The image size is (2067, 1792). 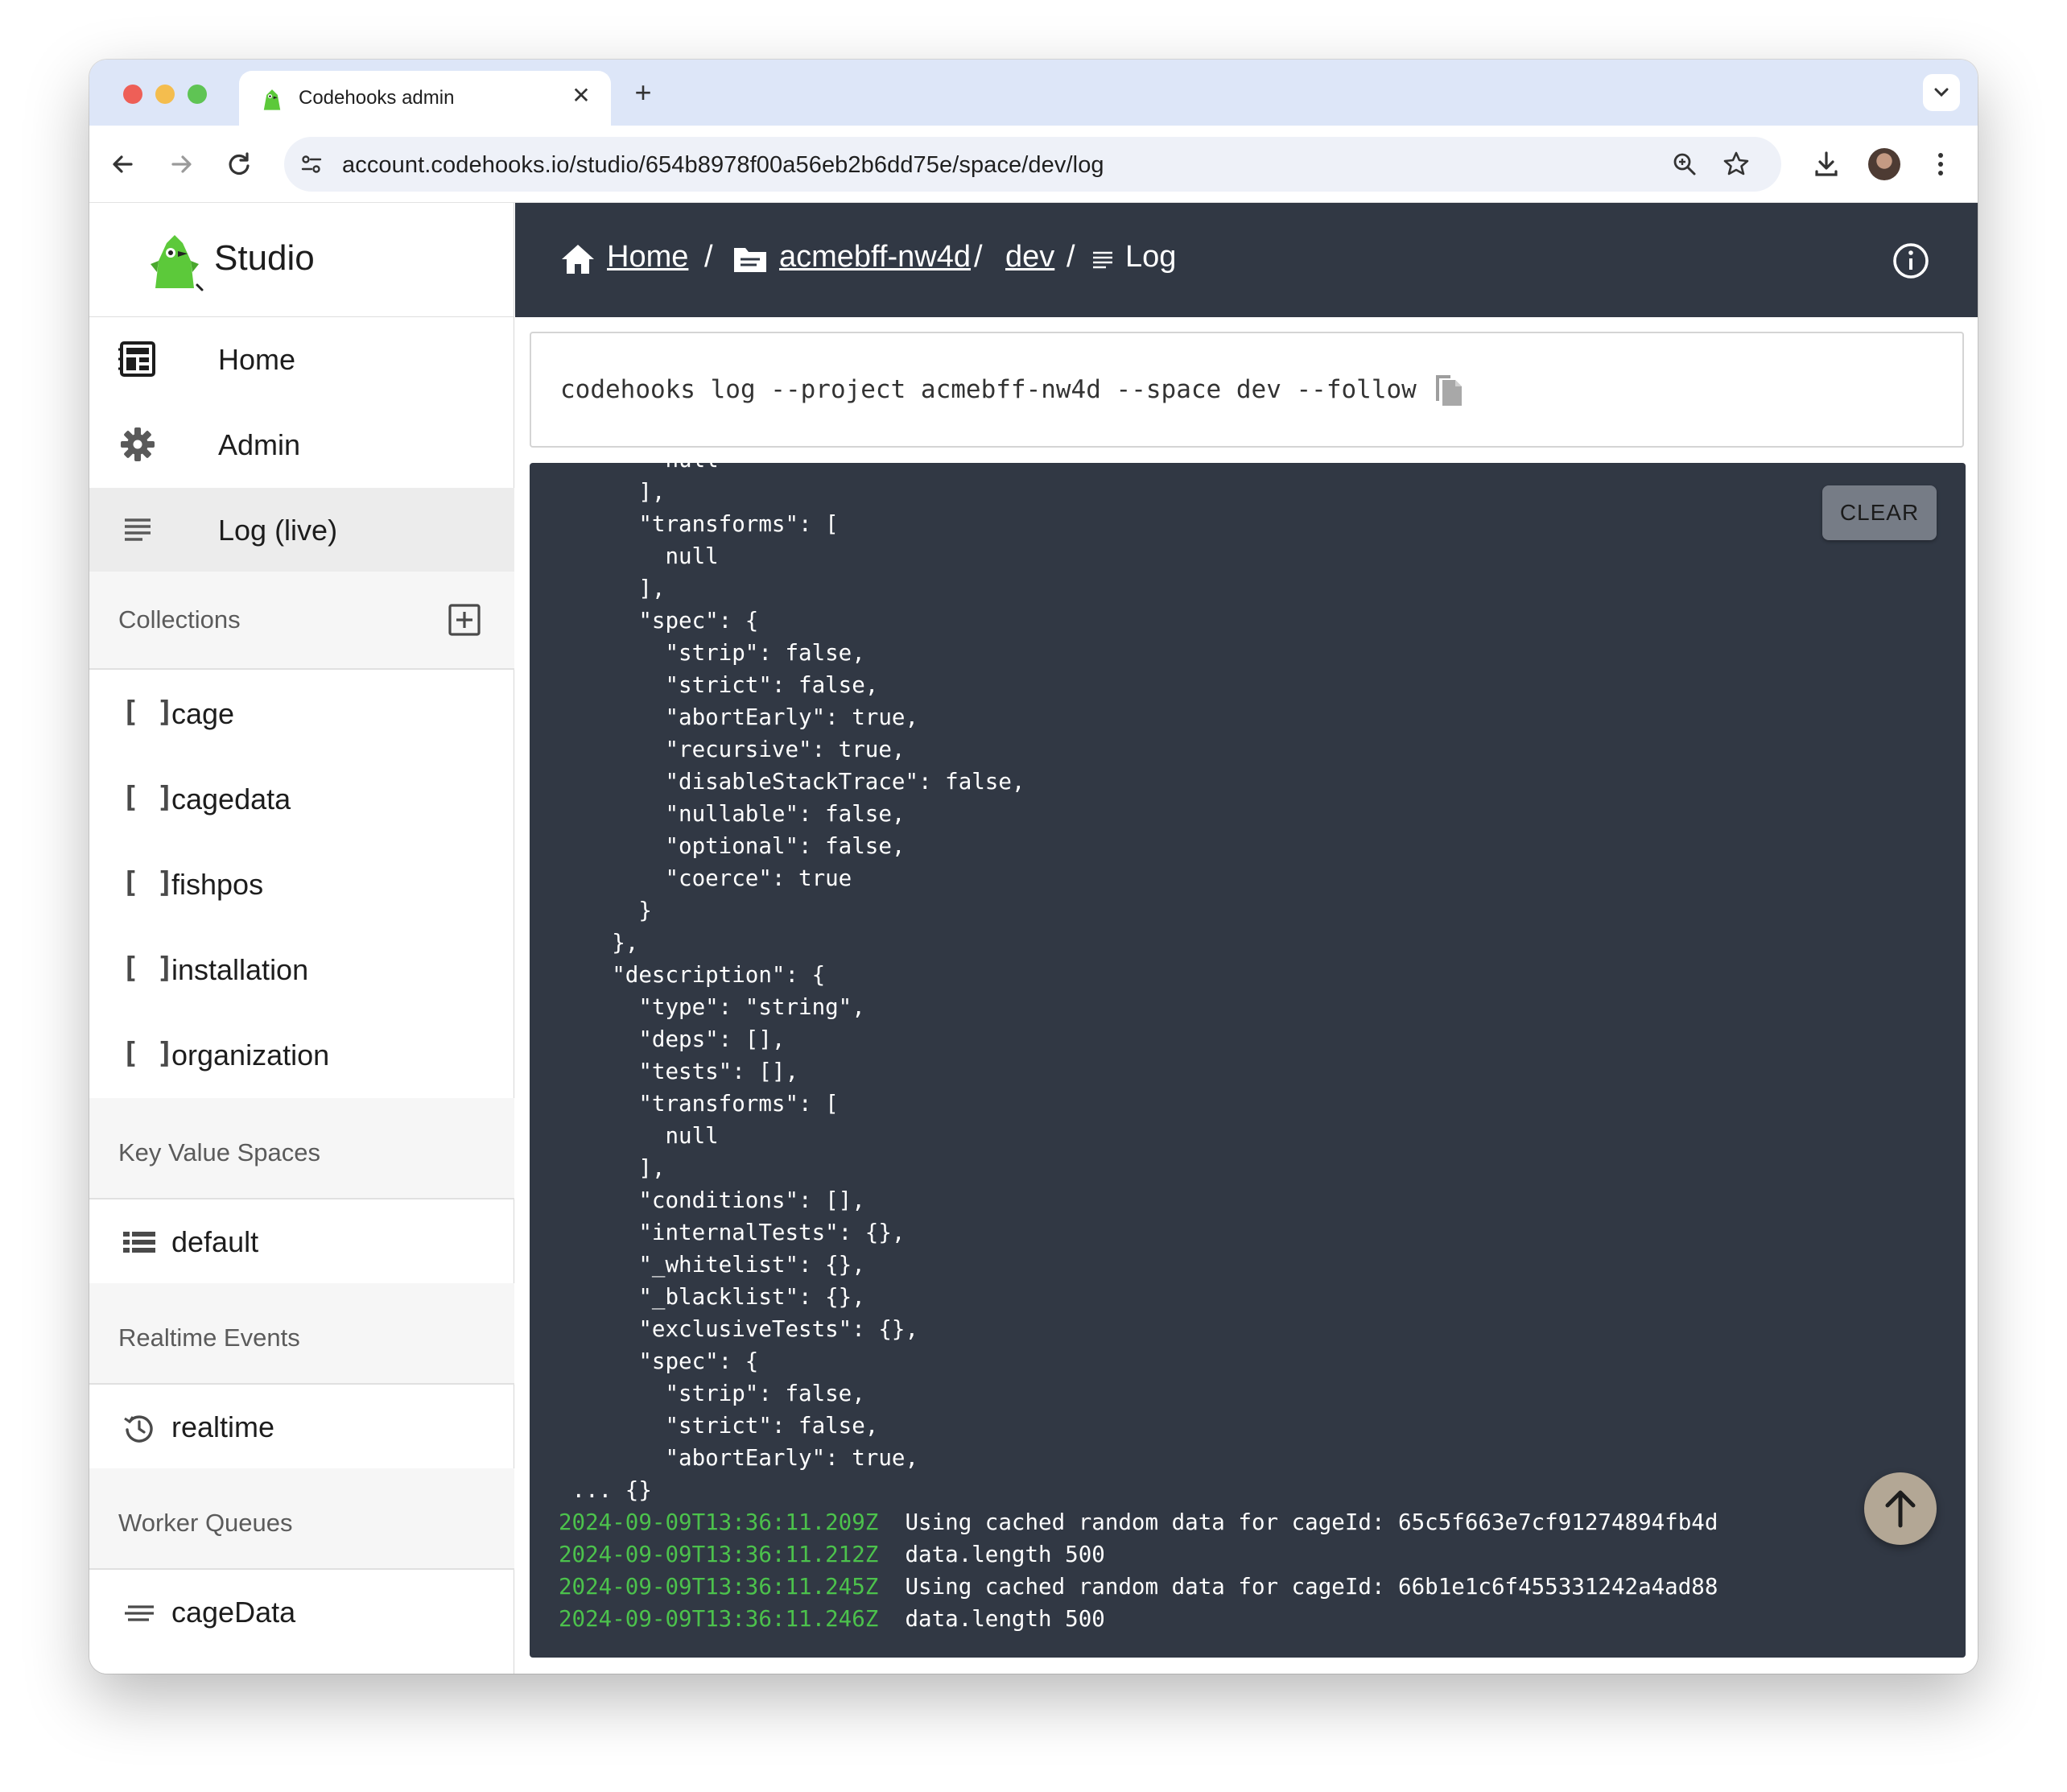 What do you see at coordinates (209, 1337) in the screenshot?
I see `section-title: Realtime Events` at bounding box center [209, 1337].